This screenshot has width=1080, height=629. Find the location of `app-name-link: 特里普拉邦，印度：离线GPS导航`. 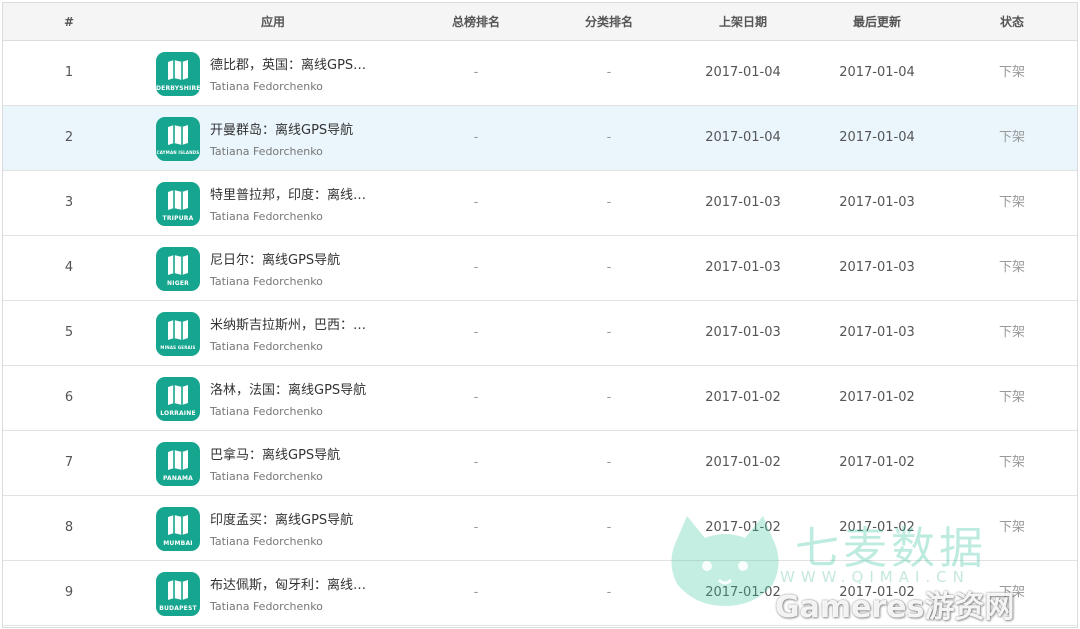

app-name-link: 特里普拉邦，印度：离线GPS导航 is located at coordinates (289, 193).